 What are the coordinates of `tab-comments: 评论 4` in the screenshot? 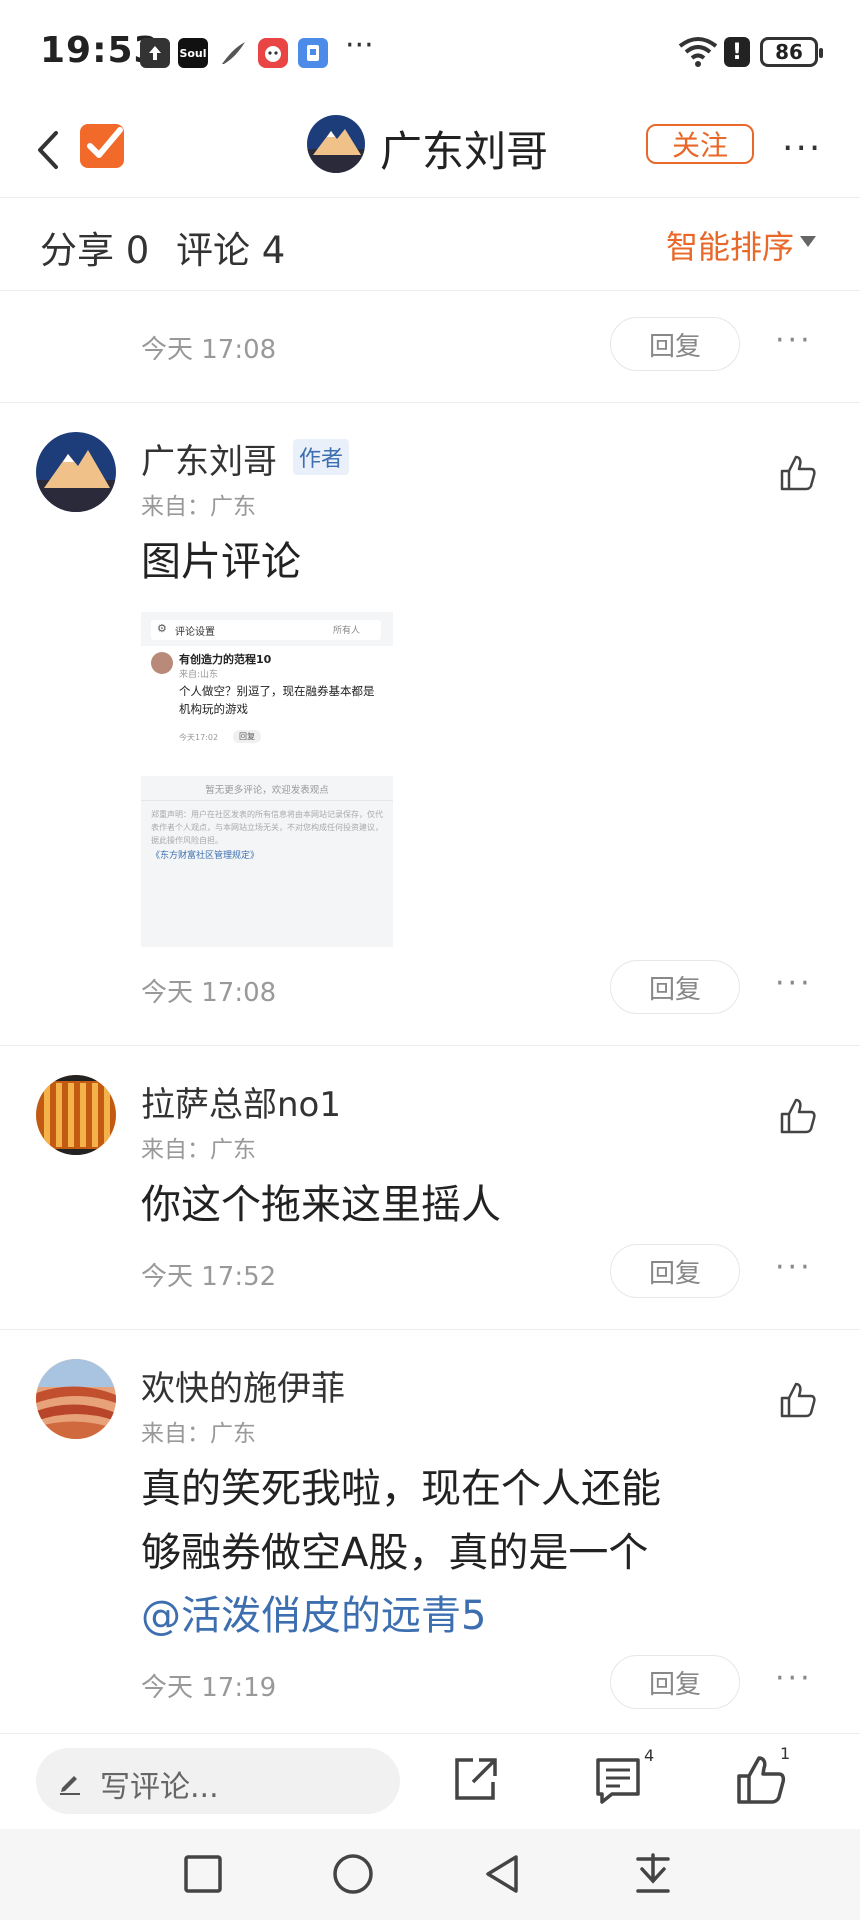 It's located at (230, 247).